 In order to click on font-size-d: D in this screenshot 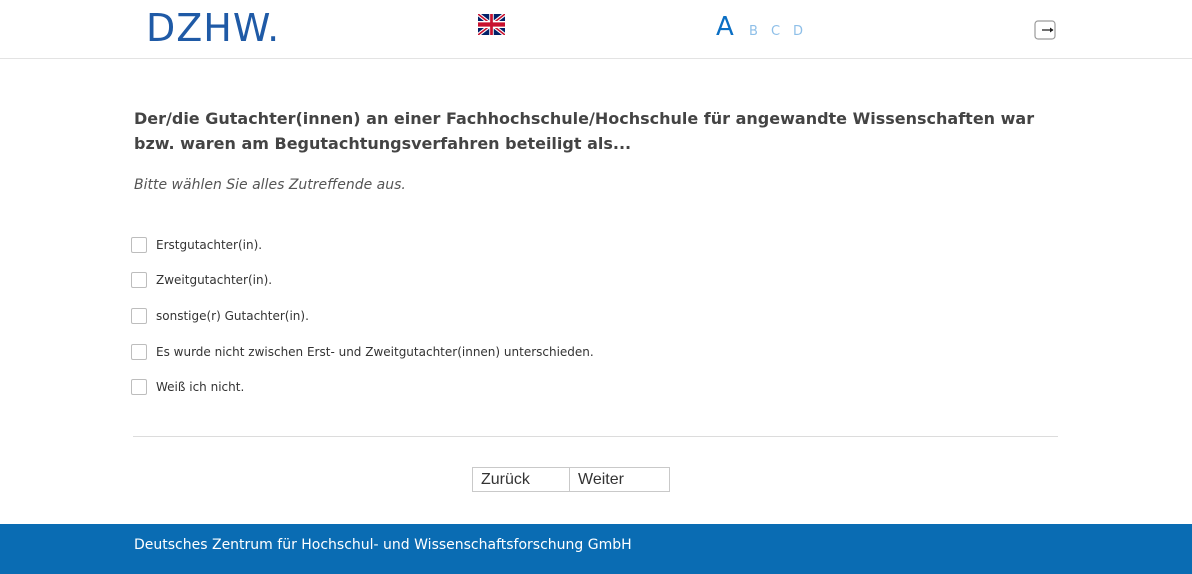, I will do `click(798, 32)`.